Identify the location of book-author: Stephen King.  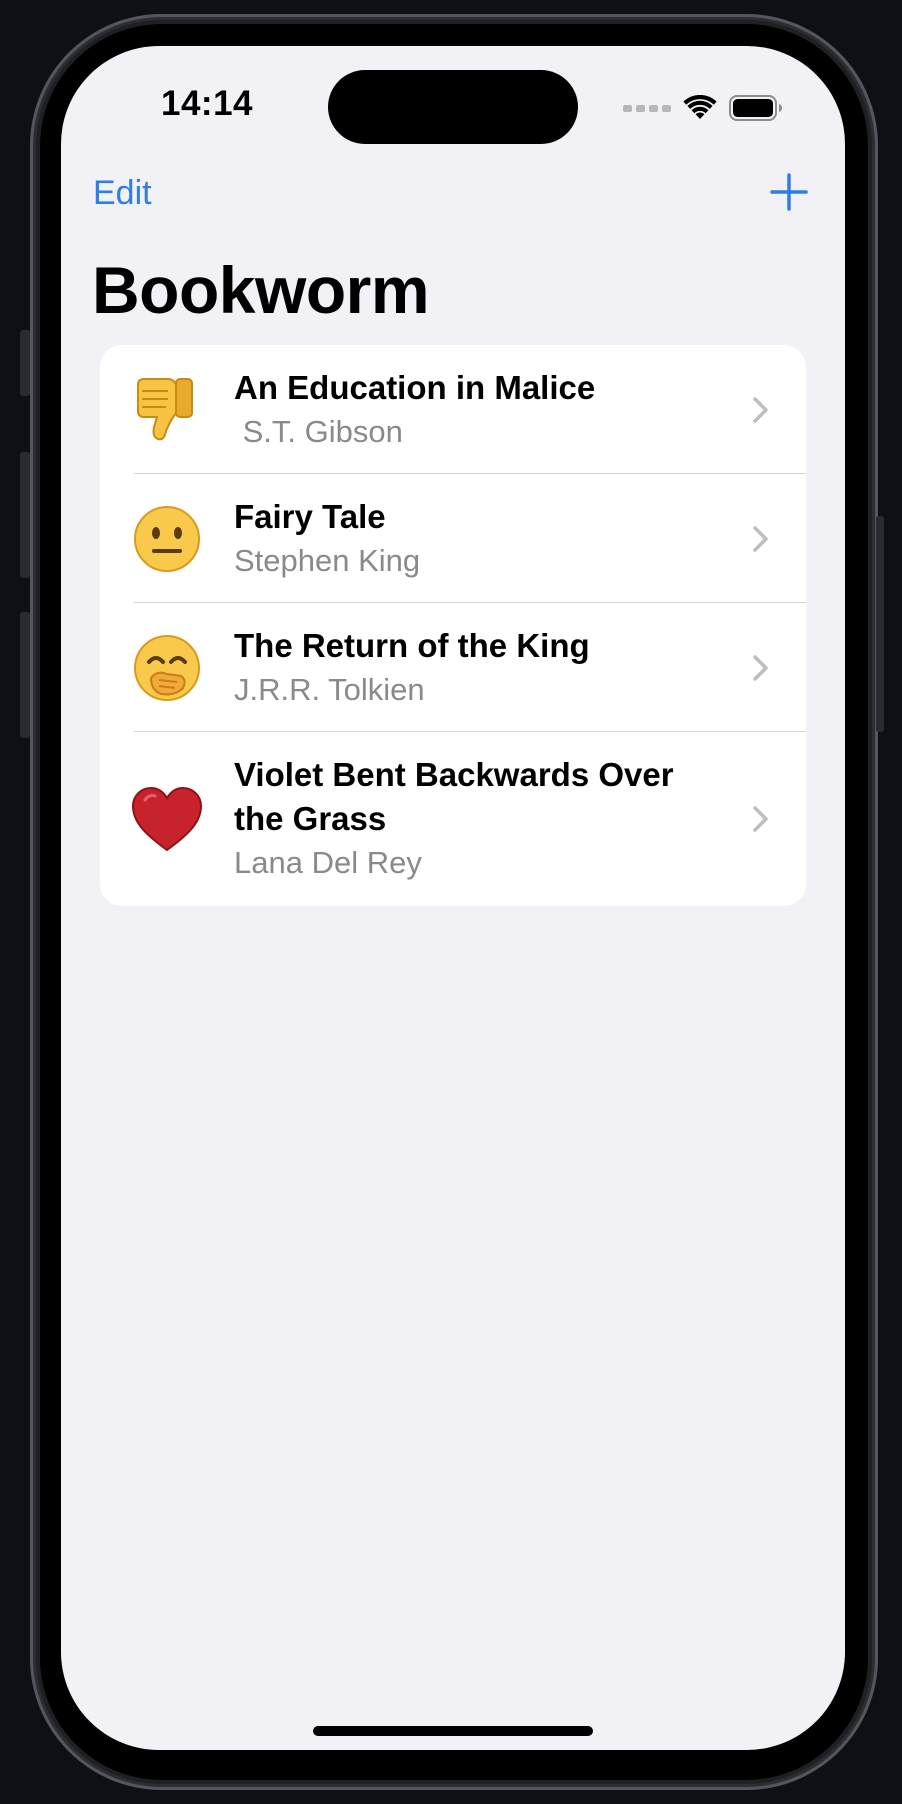
(327, 560).